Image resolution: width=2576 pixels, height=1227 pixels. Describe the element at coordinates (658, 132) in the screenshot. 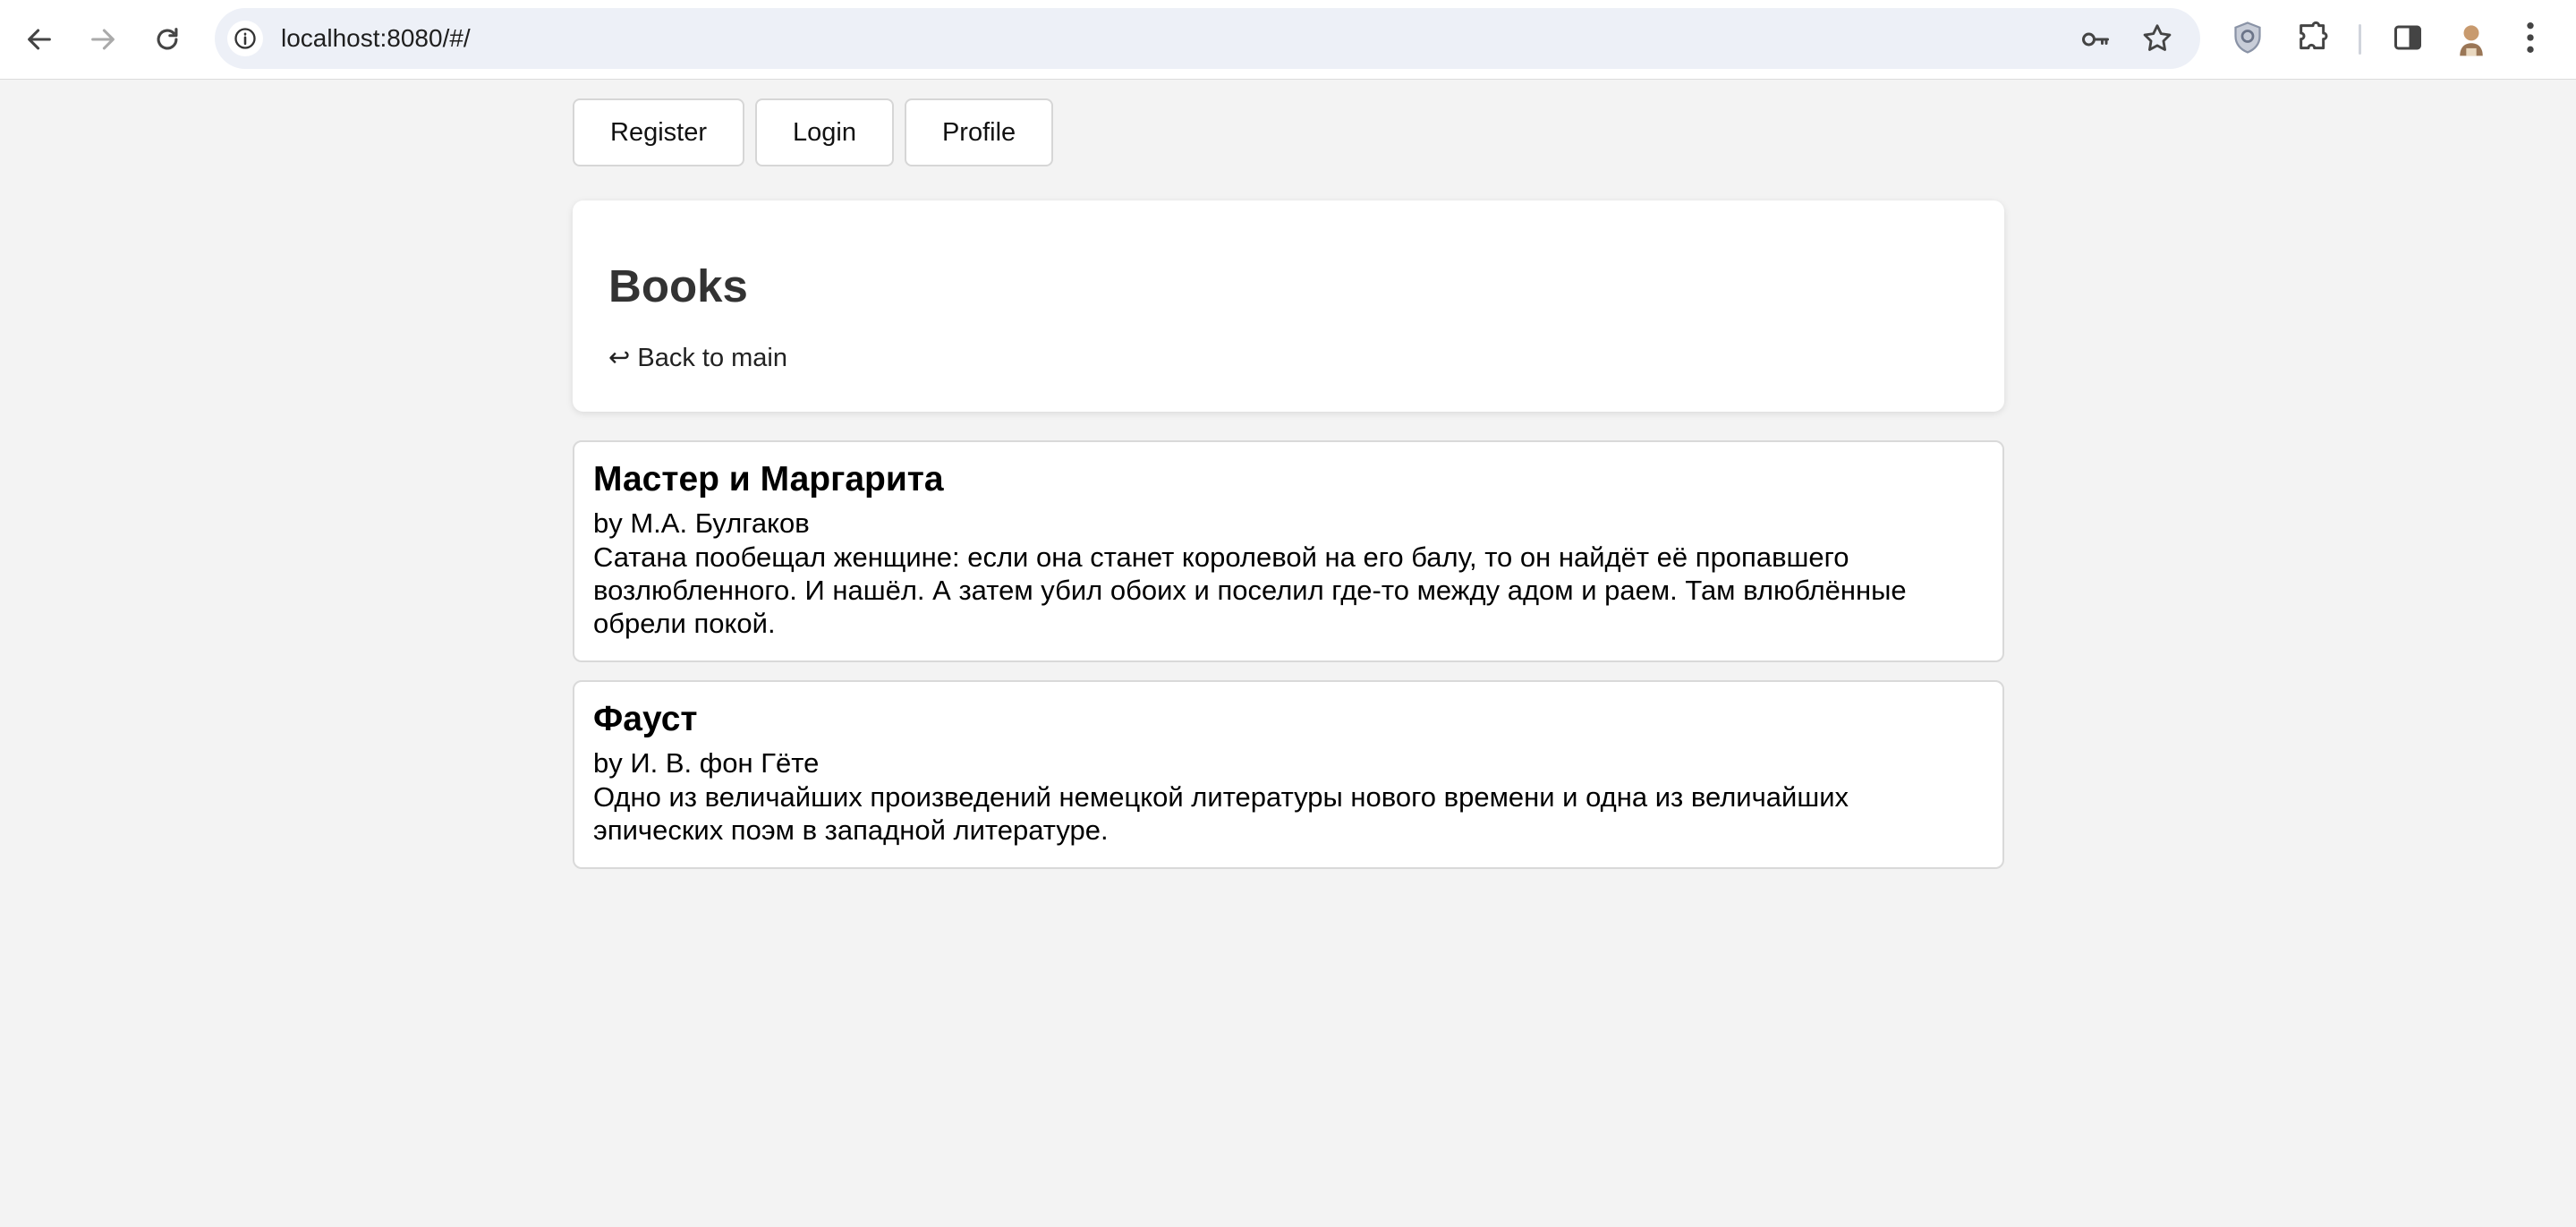

I see `register-button: Register` at that location.